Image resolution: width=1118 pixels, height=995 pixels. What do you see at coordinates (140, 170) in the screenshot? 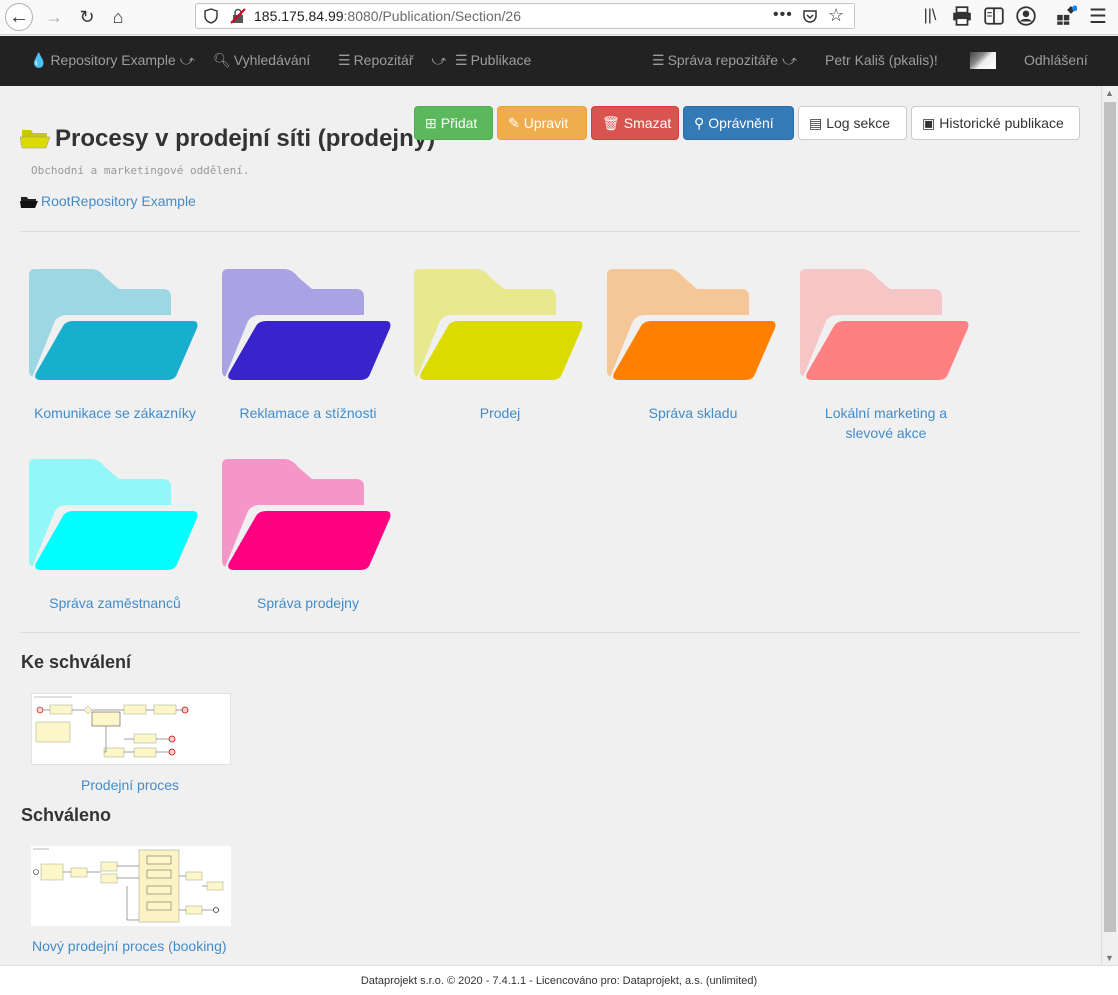
I see `page-description: Obchodní a marketingové oddělení.` at bounding box center [140, 170].